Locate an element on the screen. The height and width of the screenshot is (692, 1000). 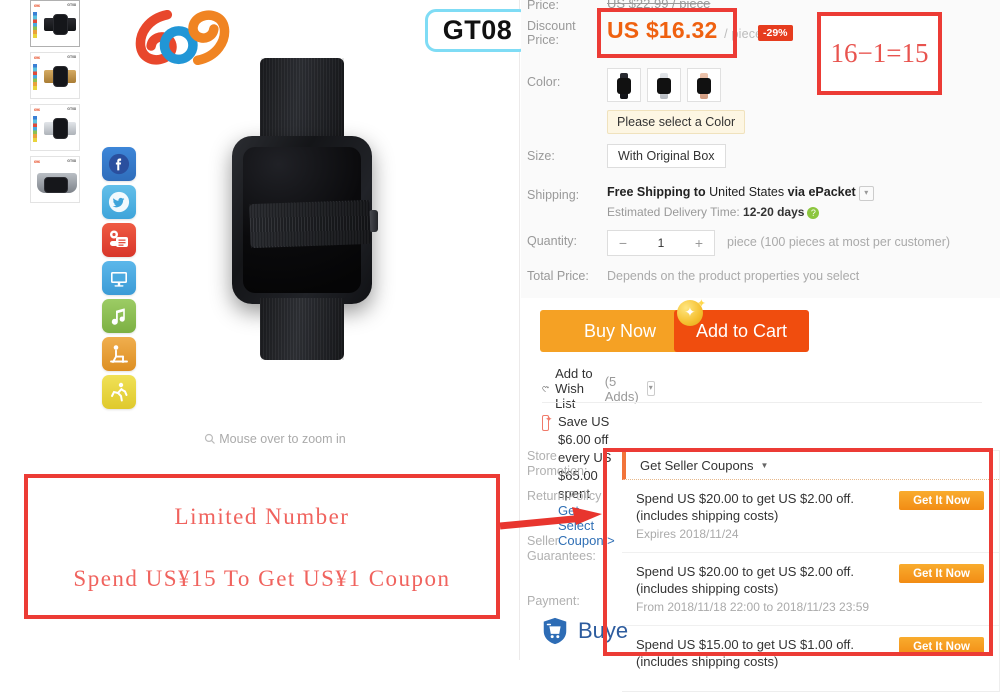
thumbnail-angled-watch-view: 696 GT08 is located at coordinates (55, 179).